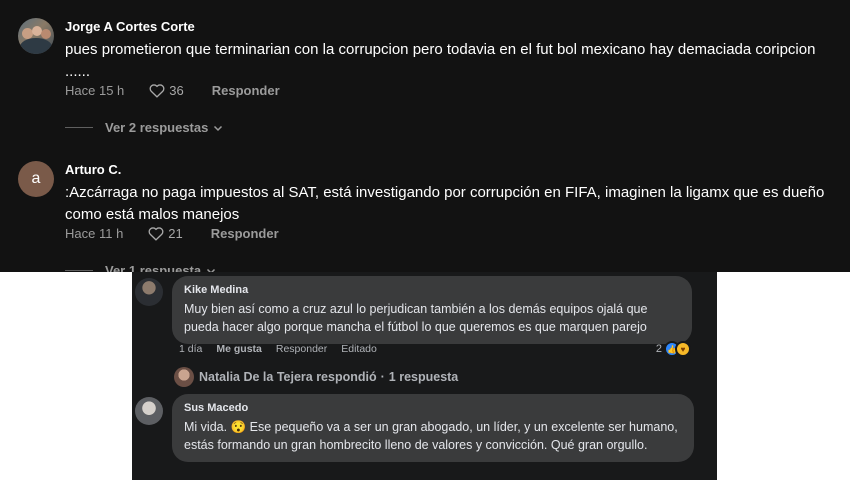 This screenshot has height=480, width=850. Describe the element at coordinates (166, 90) in the screenshot. I see `like-button: 36` at that location.